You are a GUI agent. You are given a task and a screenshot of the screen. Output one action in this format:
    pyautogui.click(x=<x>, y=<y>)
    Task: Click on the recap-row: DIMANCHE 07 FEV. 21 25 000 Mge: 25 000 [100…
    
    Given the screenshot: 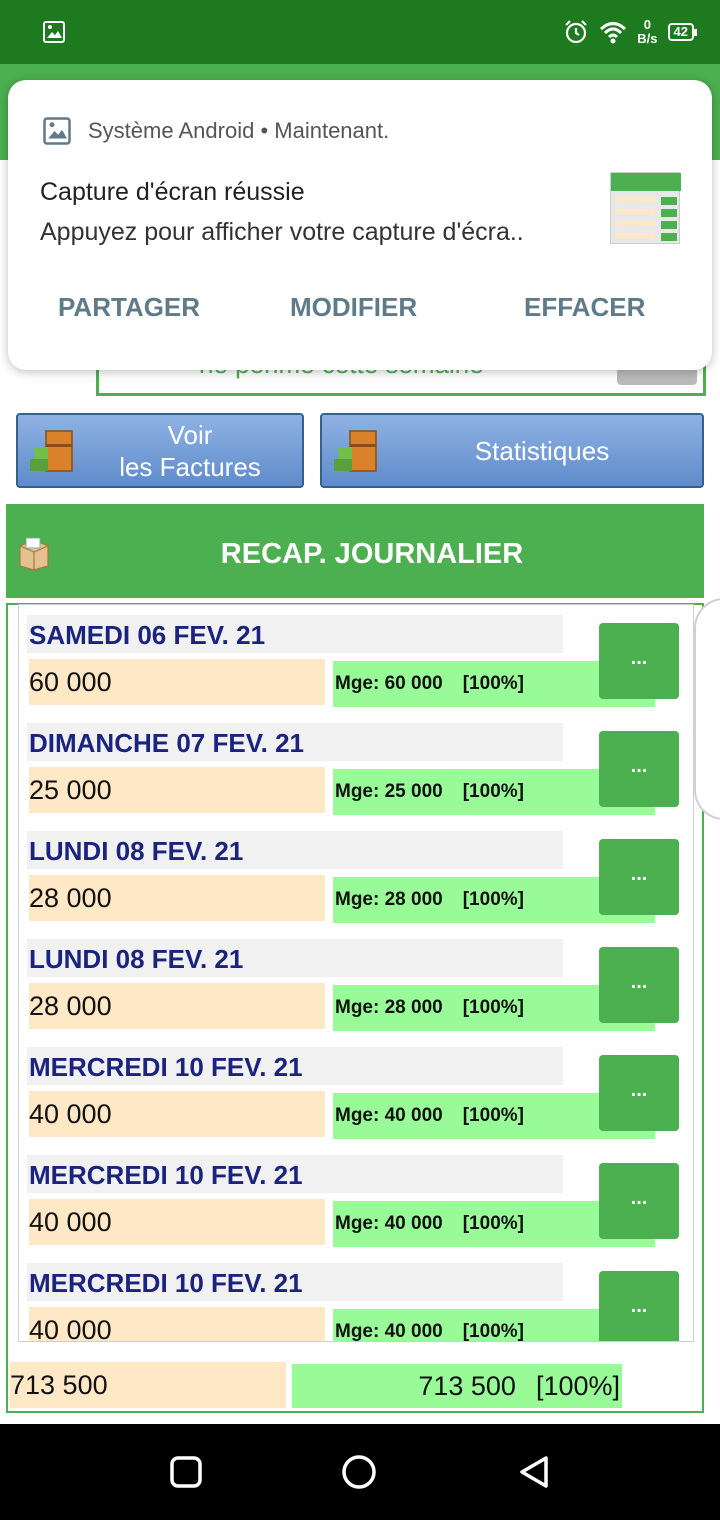 What is the action you would take?
    pyautogui.click(x=356, y=767)
    